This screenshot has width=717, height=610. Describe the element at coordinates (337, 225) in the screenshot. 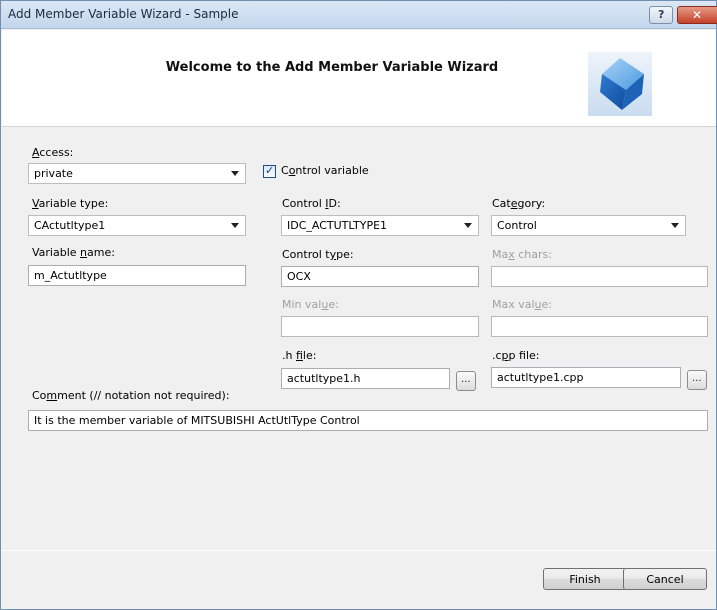

I see `control-id-value: IDC_ACTUTLTYPE1` at that location.